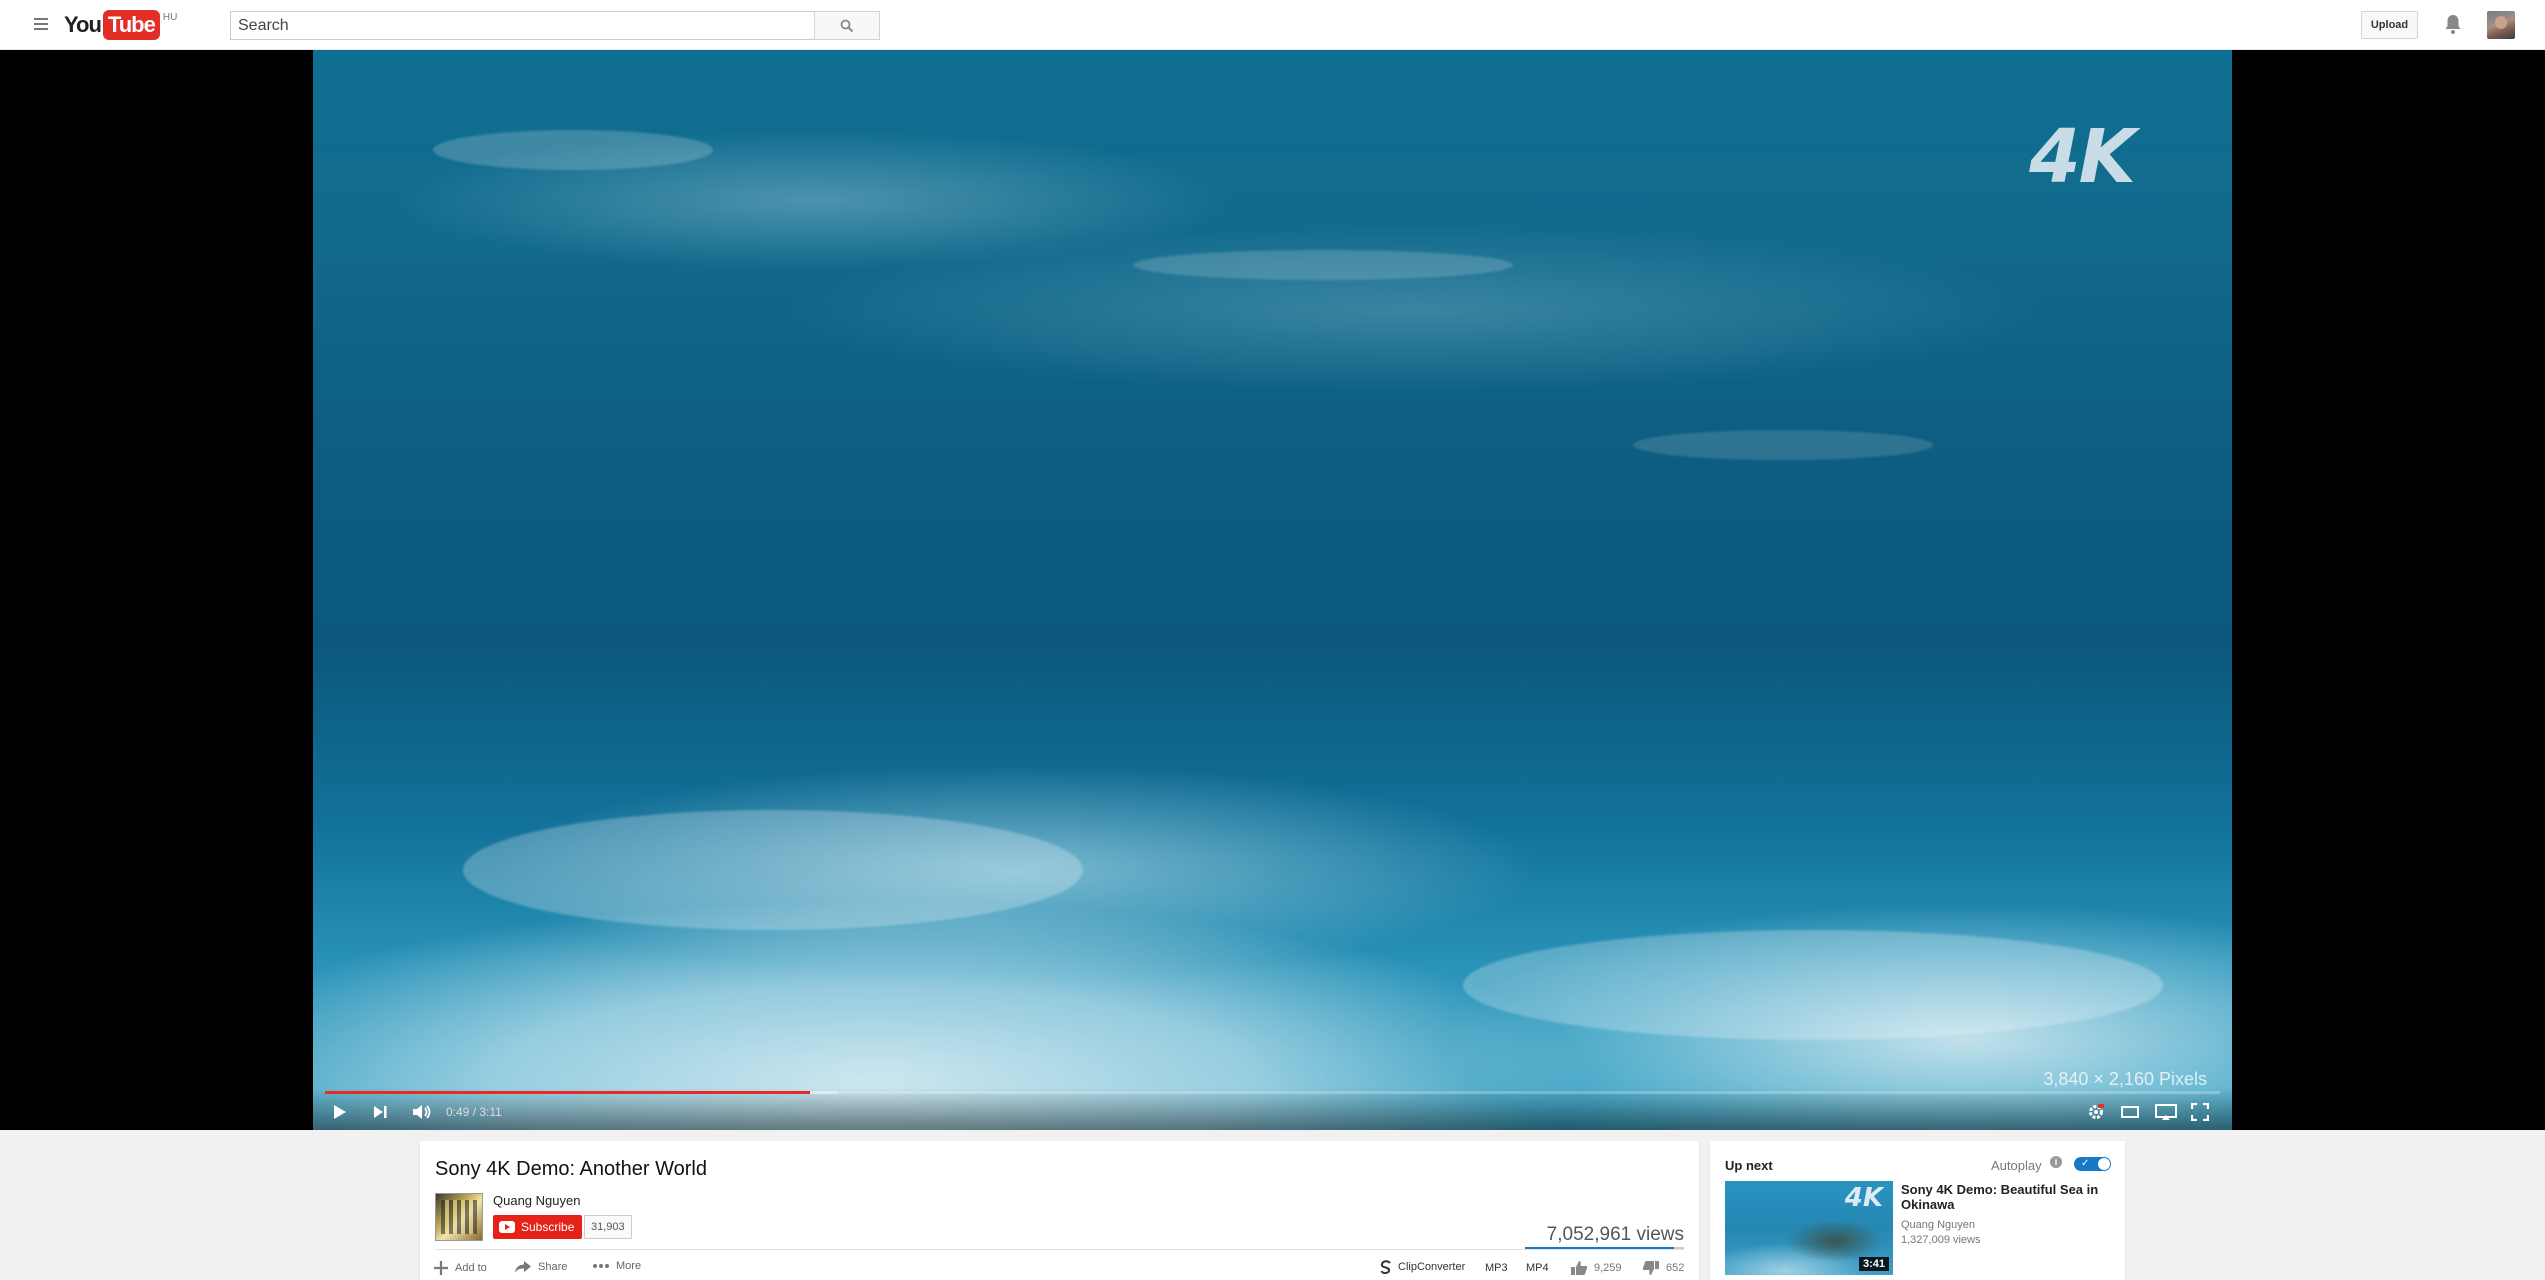 This screenshot has width=2545, height=1280. What do you see at coordinates (1749, 1165) in the screenshot?
I see `up-next-heading: Up next` at bounding box center [1749, 1165].